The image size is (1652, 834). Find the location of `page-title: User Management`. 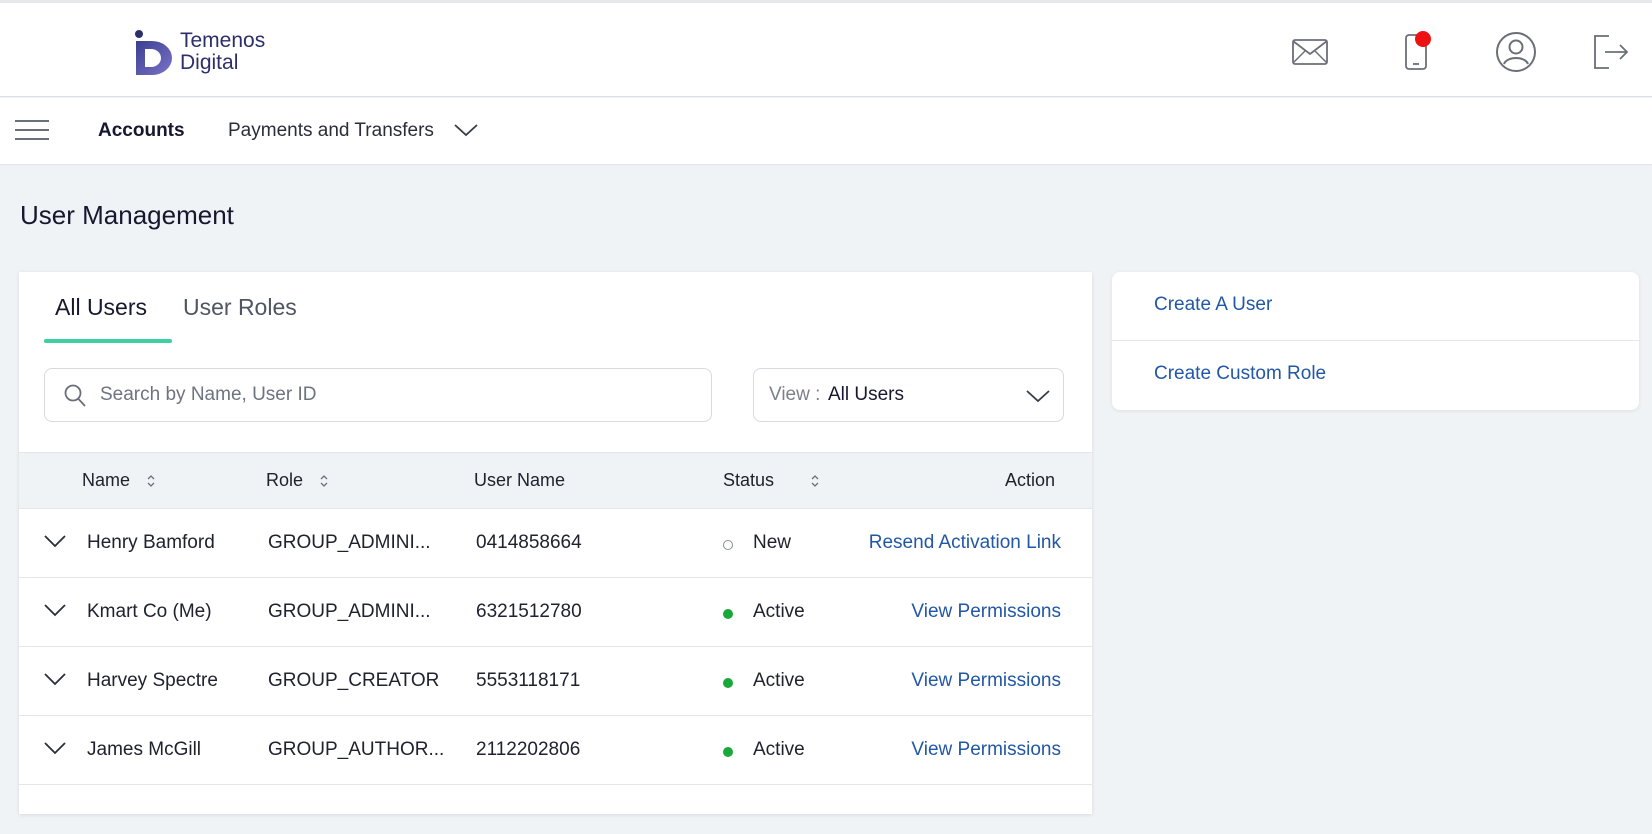

page-title: User Management is located at coordinates (127, 215).